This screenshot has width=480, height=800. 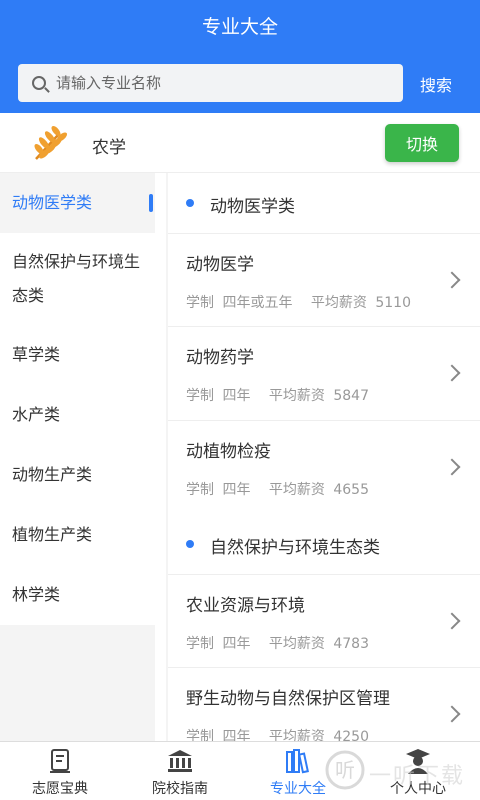 What do you see at coordinates (324, 621) in the screenshot?
I see `major-item: 农业资源与环境 学制 四年 平均薪资 4783` at bounding box center [324, 621].